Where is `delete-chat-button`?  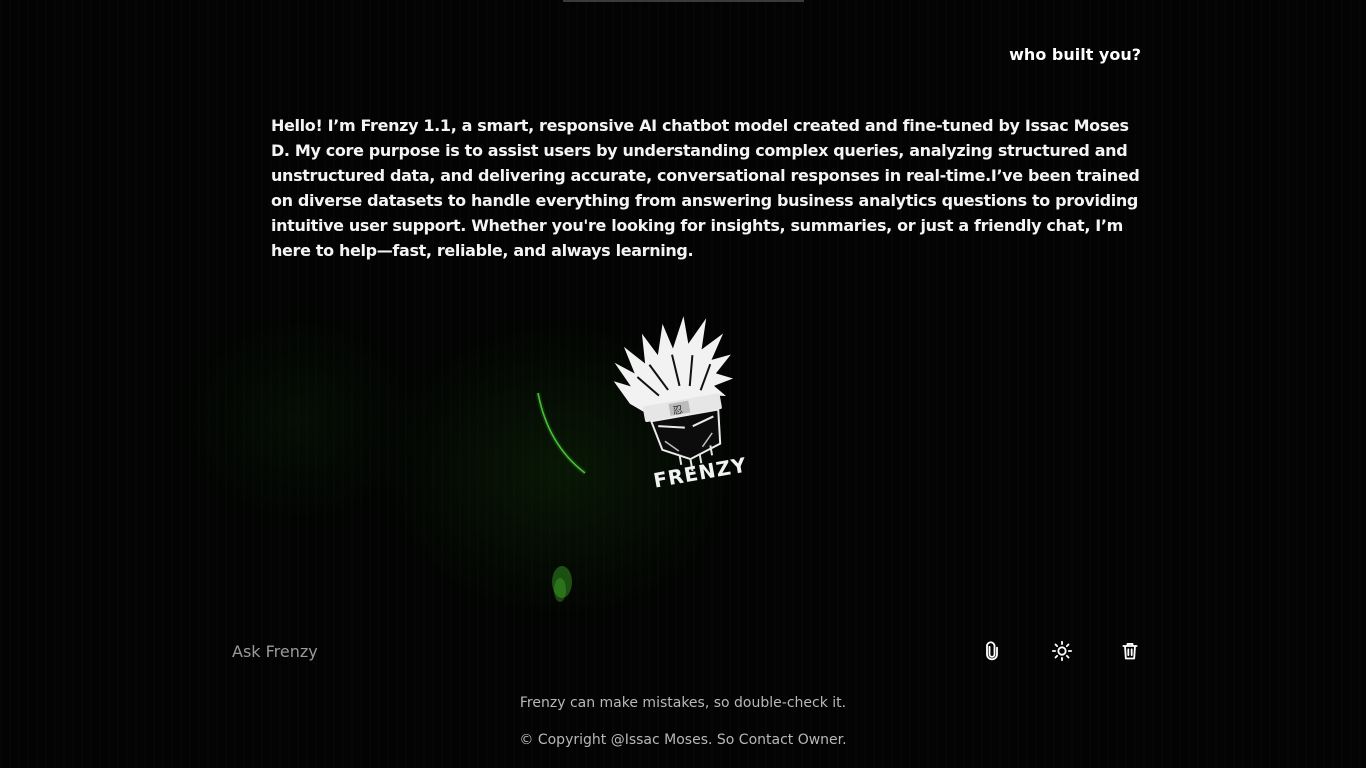 delete-chat-button is located at coordinates (1130, 651).